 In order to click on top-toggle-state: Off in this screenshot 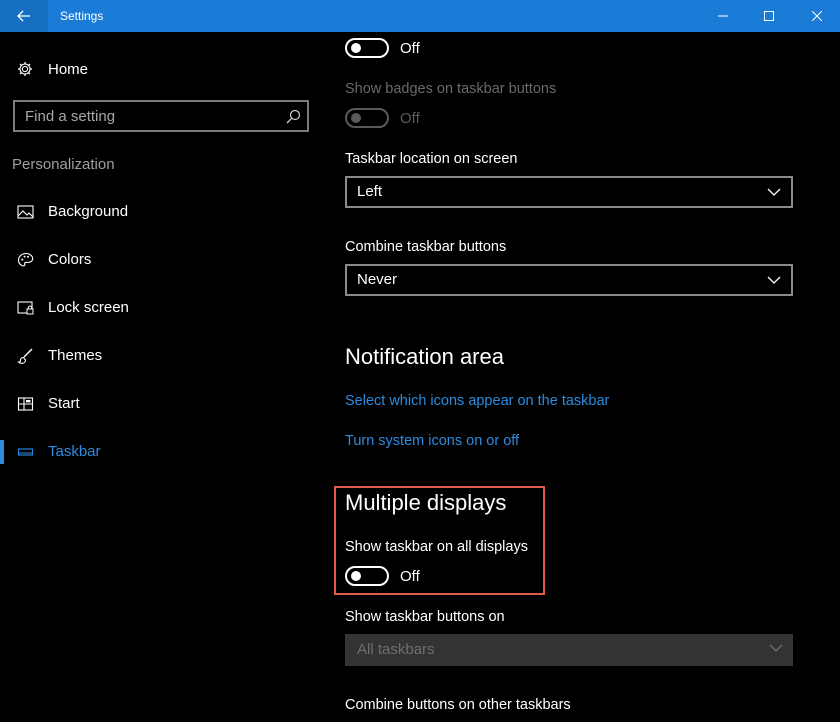, I will do `click(410, 48)`.